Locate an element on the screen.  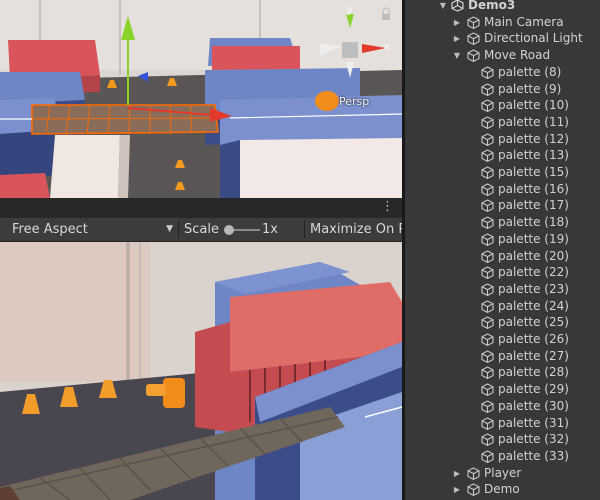
hierarchy-child-item: palette (33) is located at coordinates (502, 456).